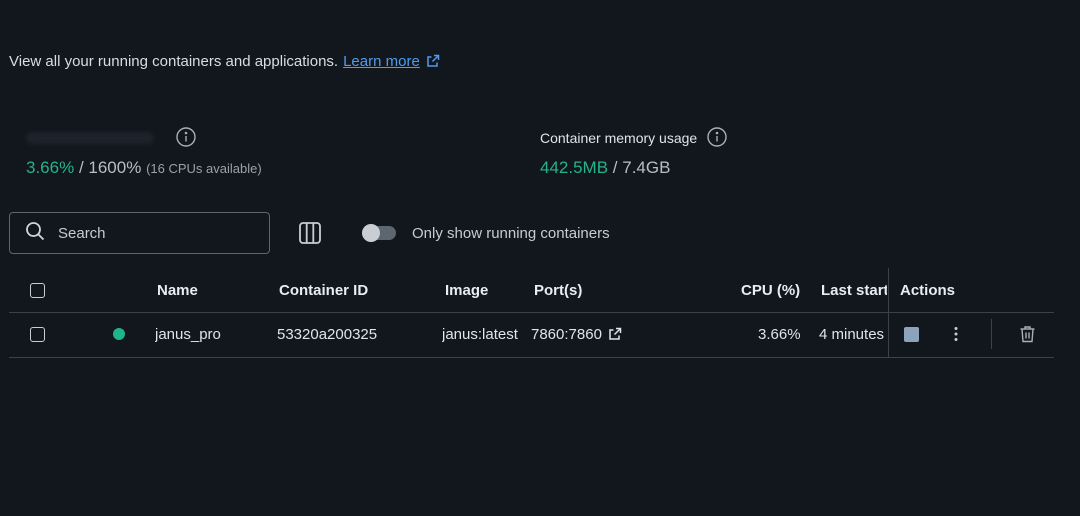  What do you see at coordinates (327, 334) in the screenshot?
I see `container-id: 53320a200325` at bounding box center [327, 334].